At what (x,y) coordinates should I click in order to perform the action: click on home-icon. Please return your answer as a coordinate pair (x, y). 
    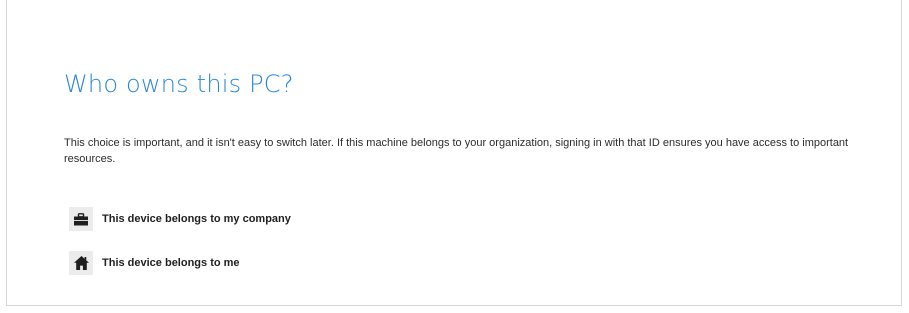
    Looking at the image, I should click on (81, 263).